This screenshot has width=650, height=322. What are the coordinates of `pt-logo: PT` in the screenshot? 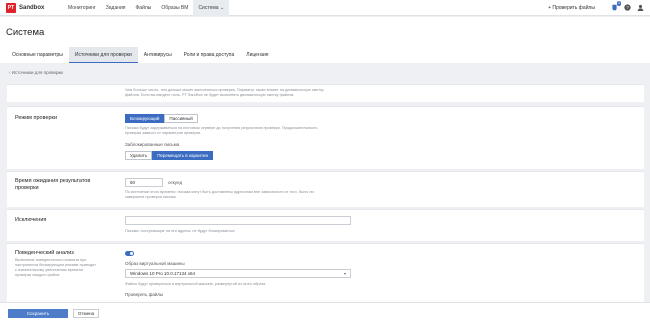 It's located at (11, 7).